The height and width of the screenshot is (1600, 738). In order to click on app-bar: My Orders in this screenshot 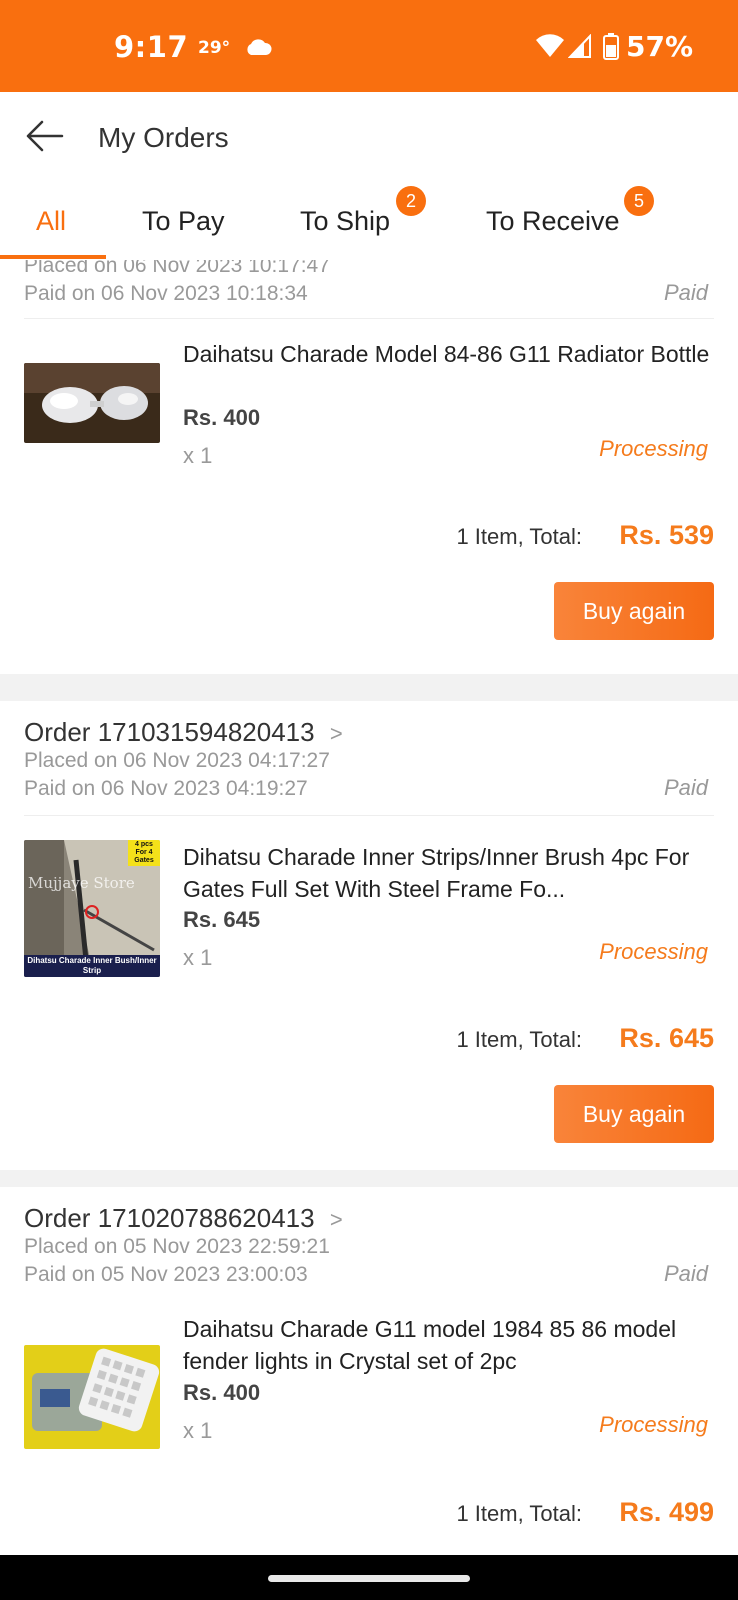, I will do `click(369, 137)`.